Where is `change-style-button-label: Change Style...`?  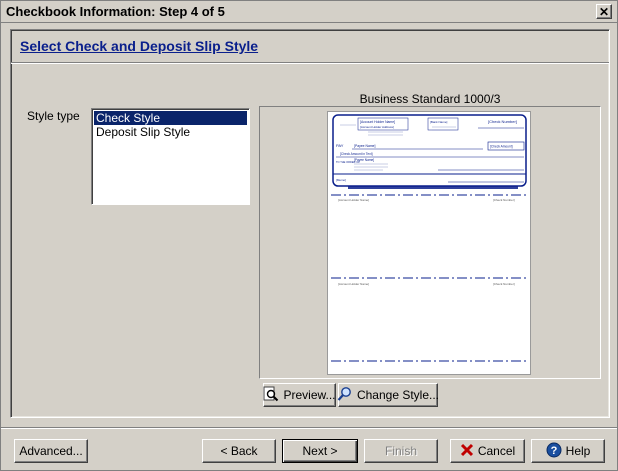 change-style-button-label: Change Style... is located at coordinates (398, 395).